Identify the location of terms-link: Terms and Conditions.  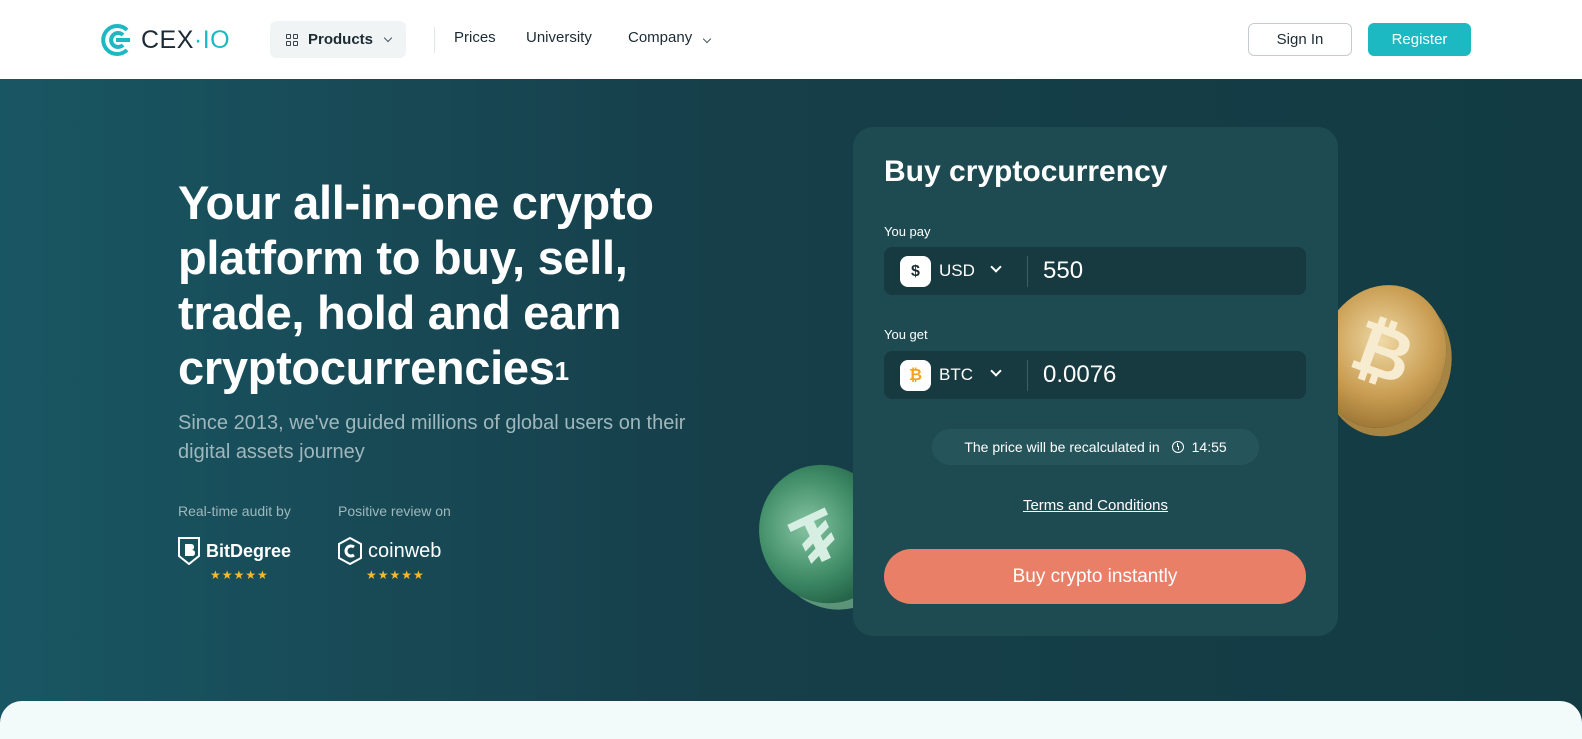
(1095, 505).